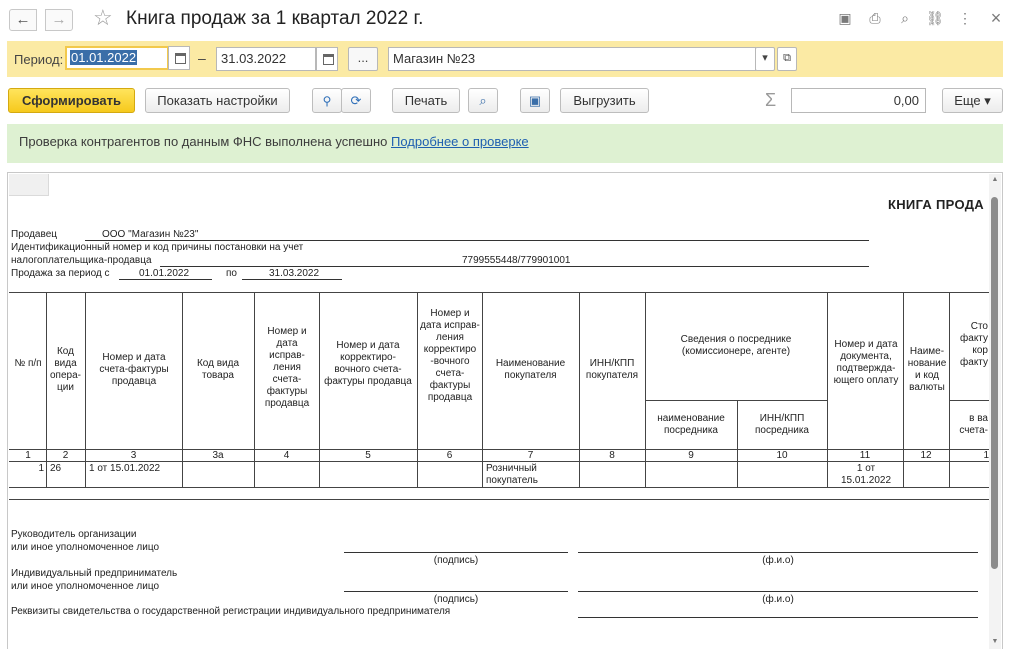  I want to click on print-preview-icon: ⌕, so click(483, 100).